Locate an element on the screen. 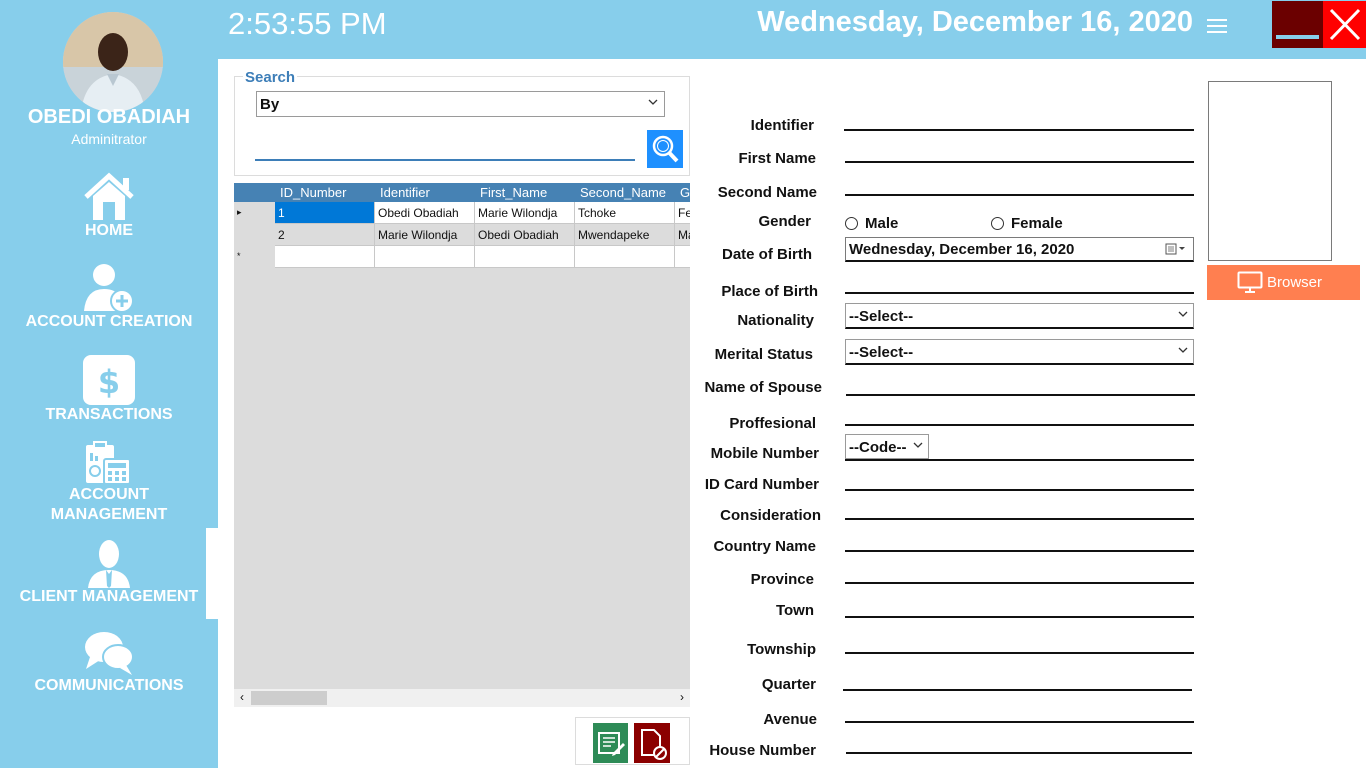 This screenshot has width=1366, height=768. quarter-underline is located at coordinates (1017, 690).